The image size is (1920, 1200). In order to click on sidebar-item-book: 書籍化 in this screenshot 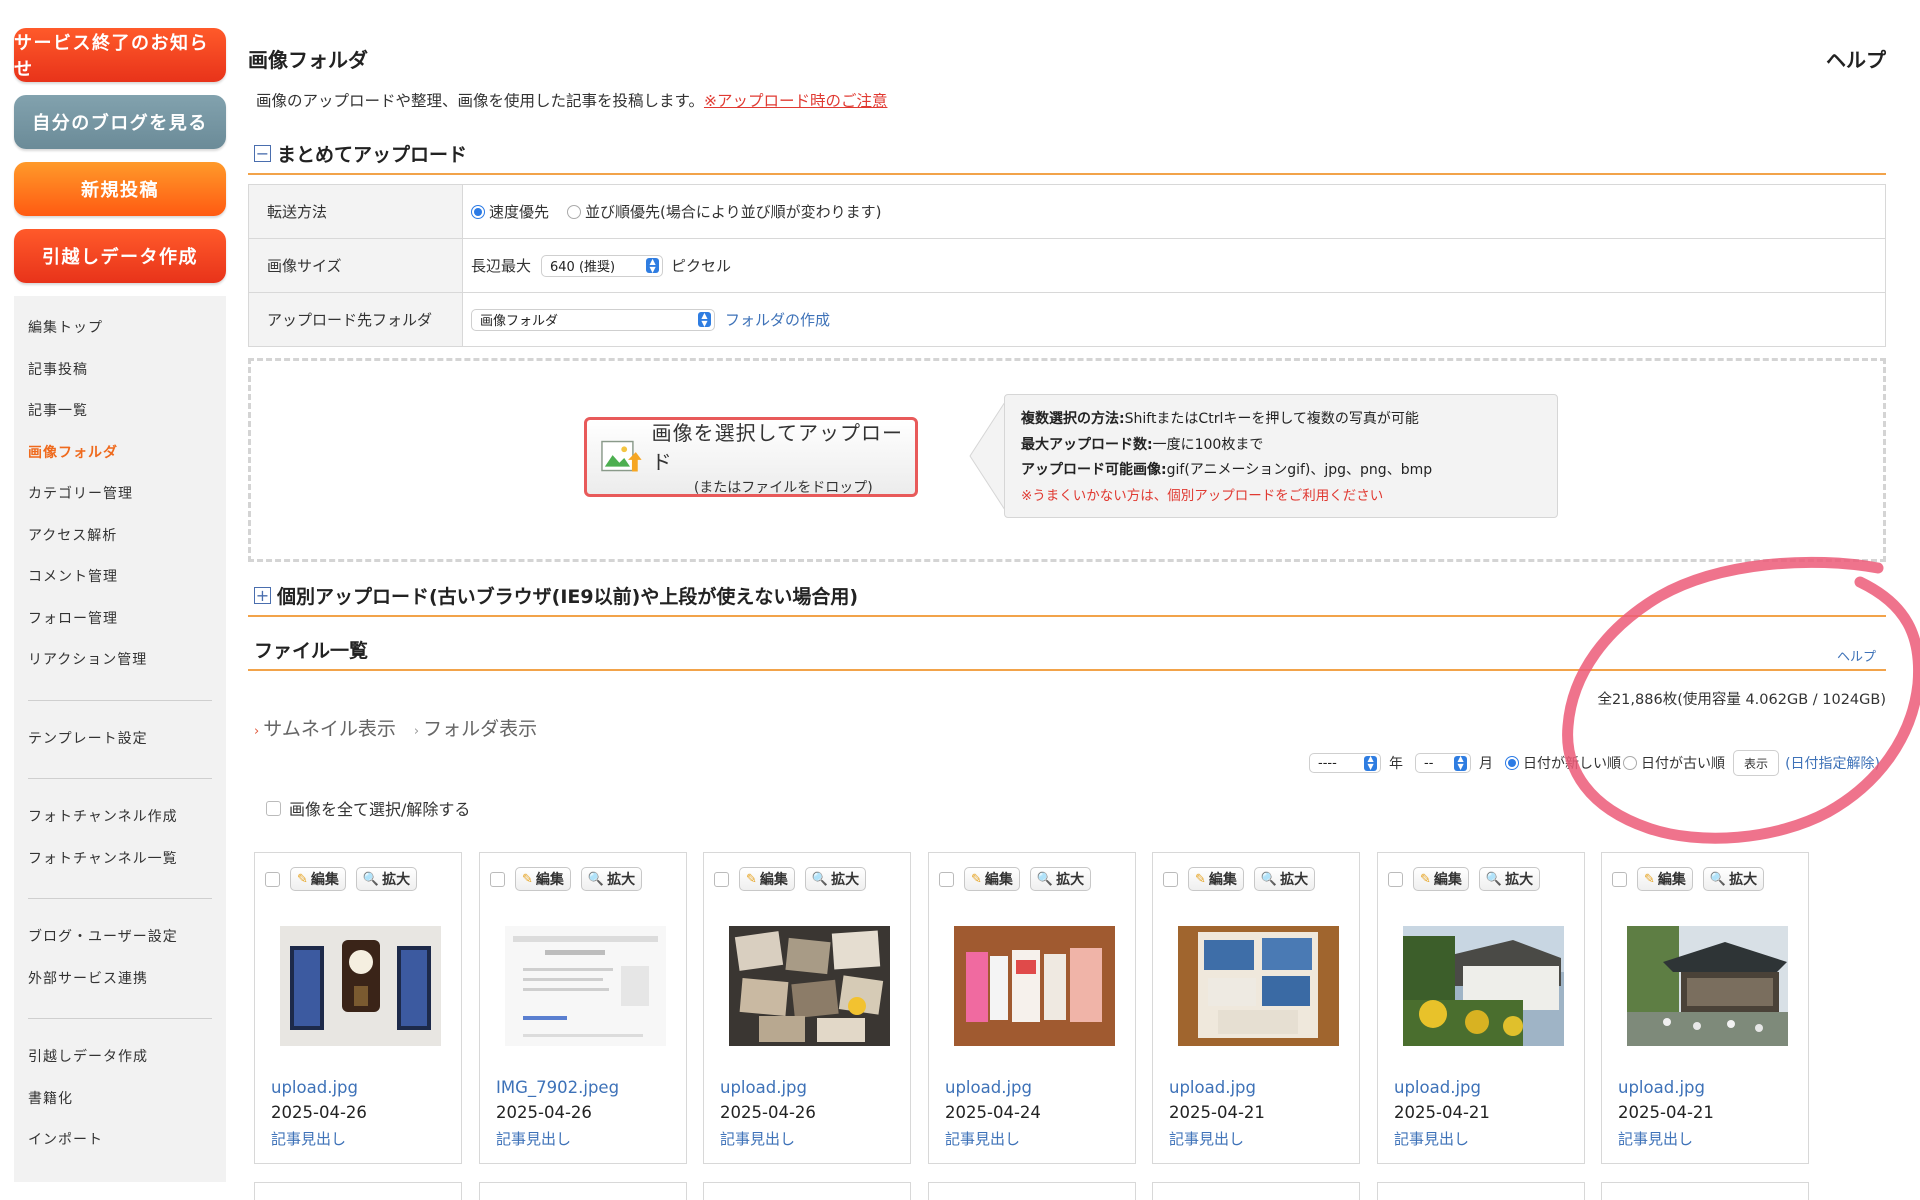, I will do `click(120, 1100)`.